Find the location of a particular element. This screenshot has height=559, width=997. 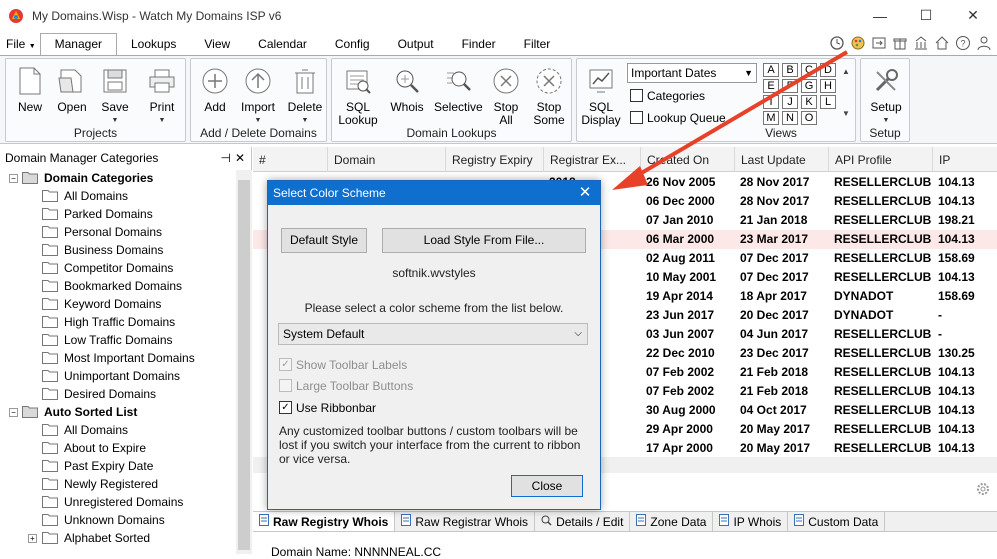

user-icon is located at coordinates (984, 43).